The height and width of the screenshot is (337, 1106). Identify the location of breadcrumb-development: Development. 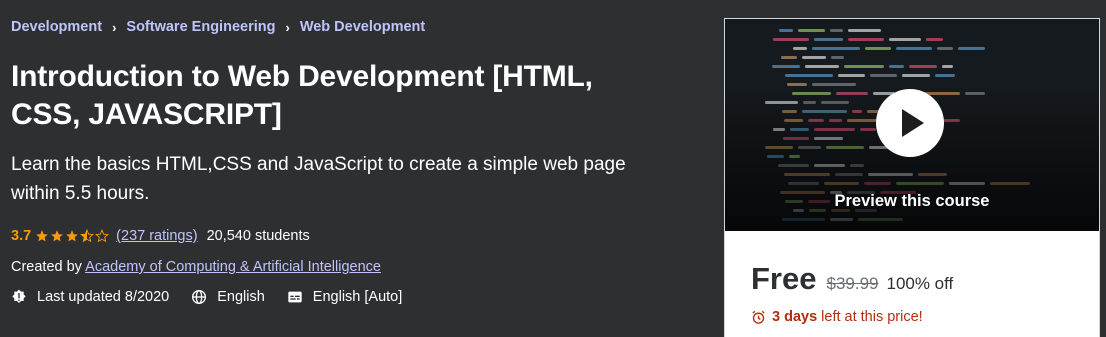
(56, 27).